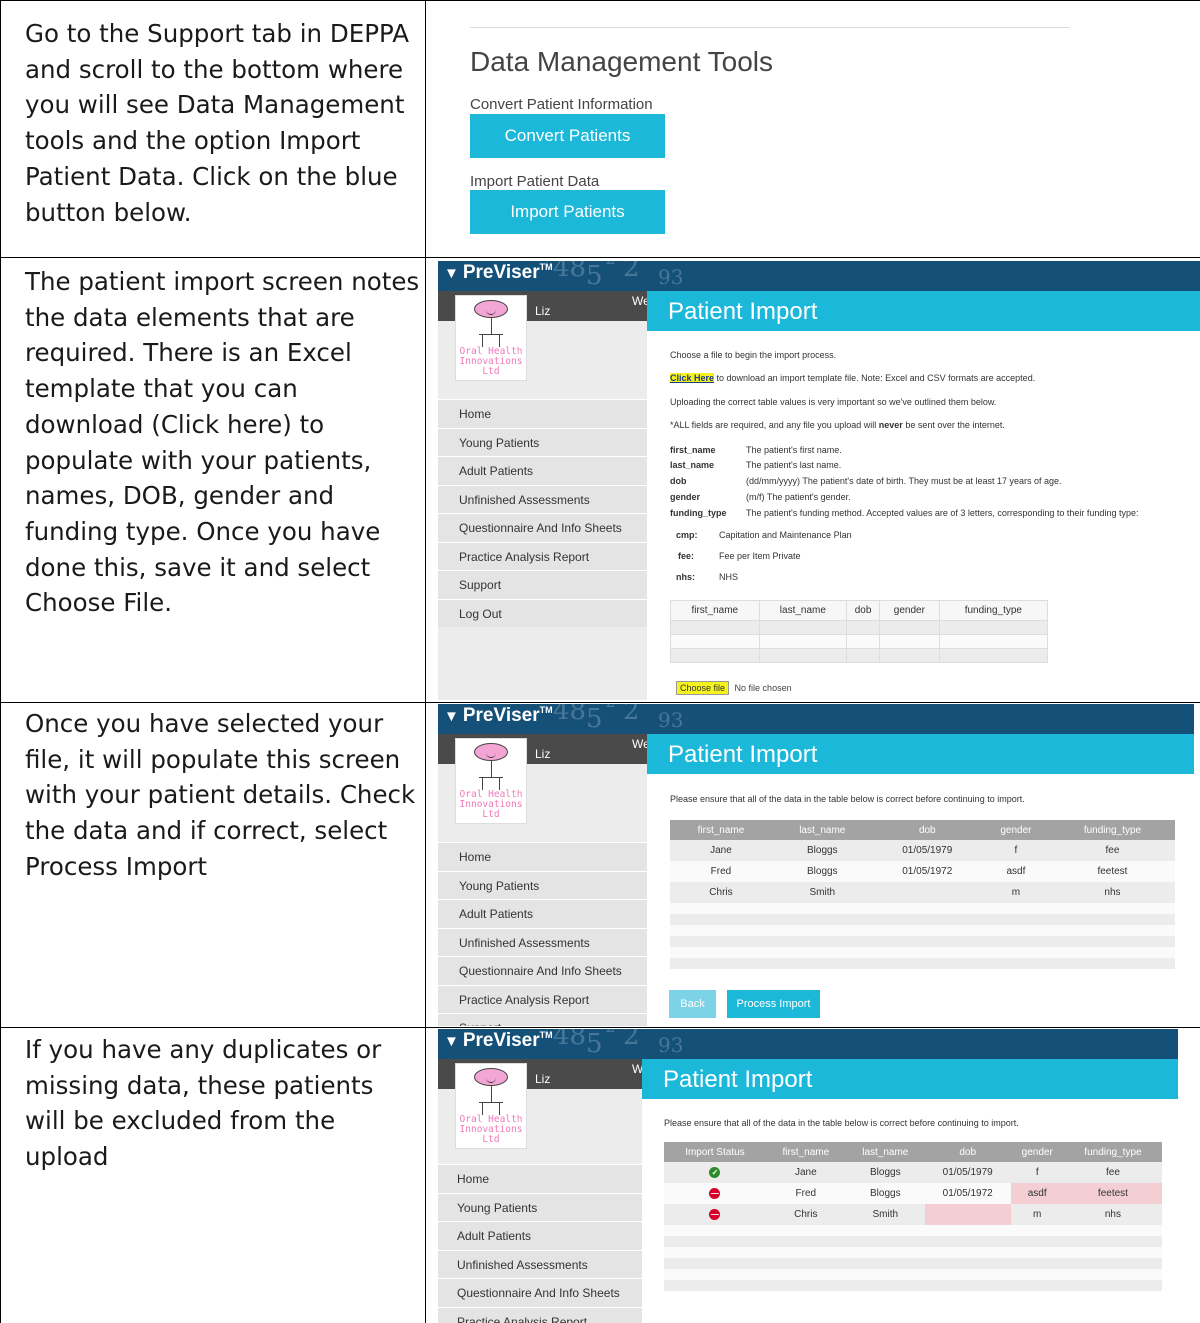 The image size is (1200, 1323). I want to click on logo-line: Ltd, so click(491, 814).